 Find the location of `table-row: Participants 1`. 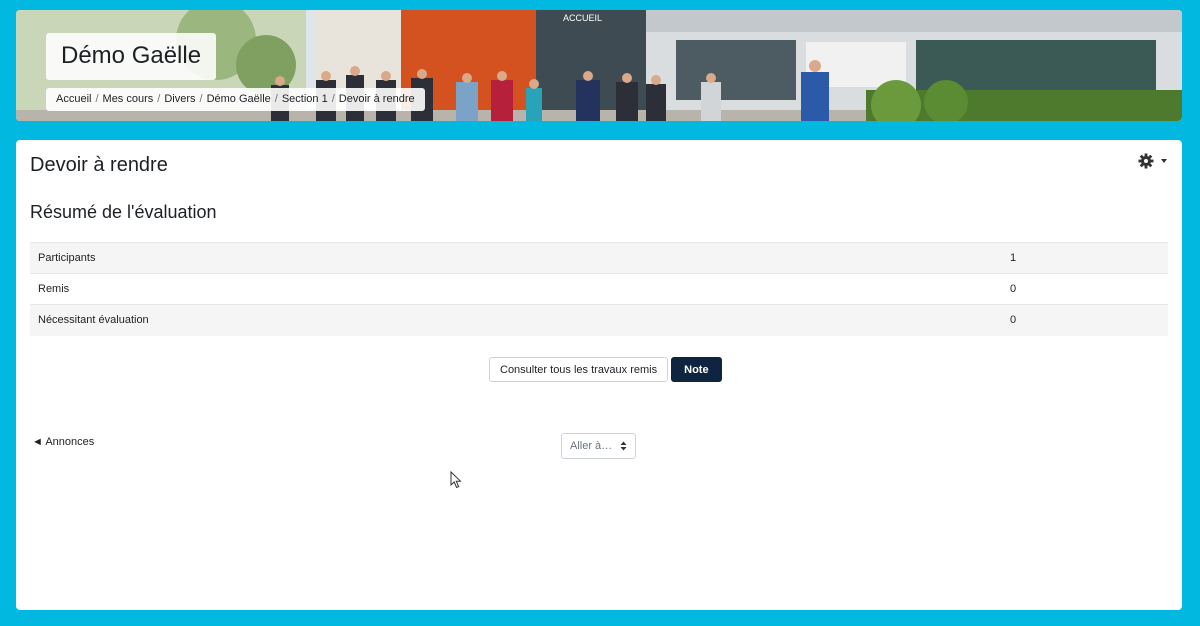

table-row: Participants 1 is located at coordinates (599, 258).